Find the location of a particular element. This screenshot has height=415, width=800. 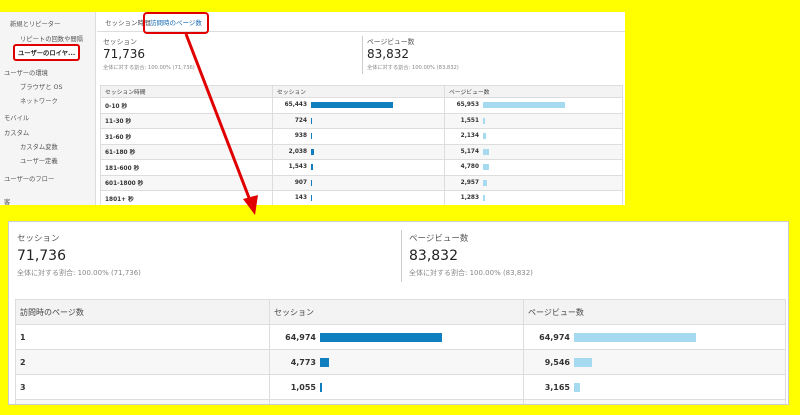

arrow-line is located at coordinates (218, 118).